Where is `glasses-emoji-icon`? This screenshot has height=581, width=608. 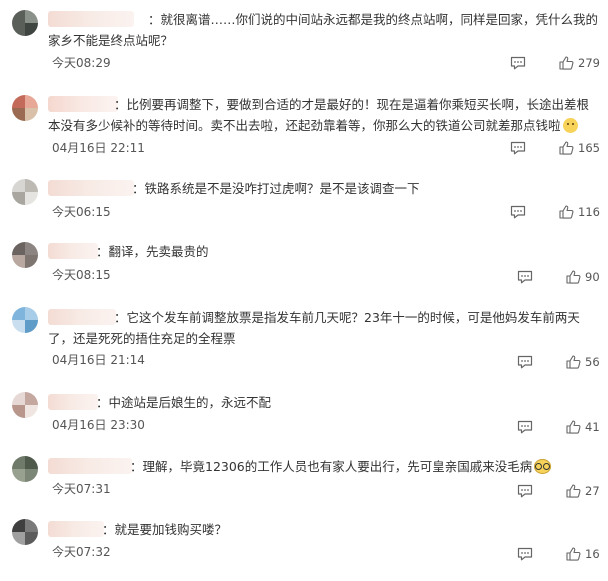
glasses-emoji-icon is located at coordinates (543, 466).